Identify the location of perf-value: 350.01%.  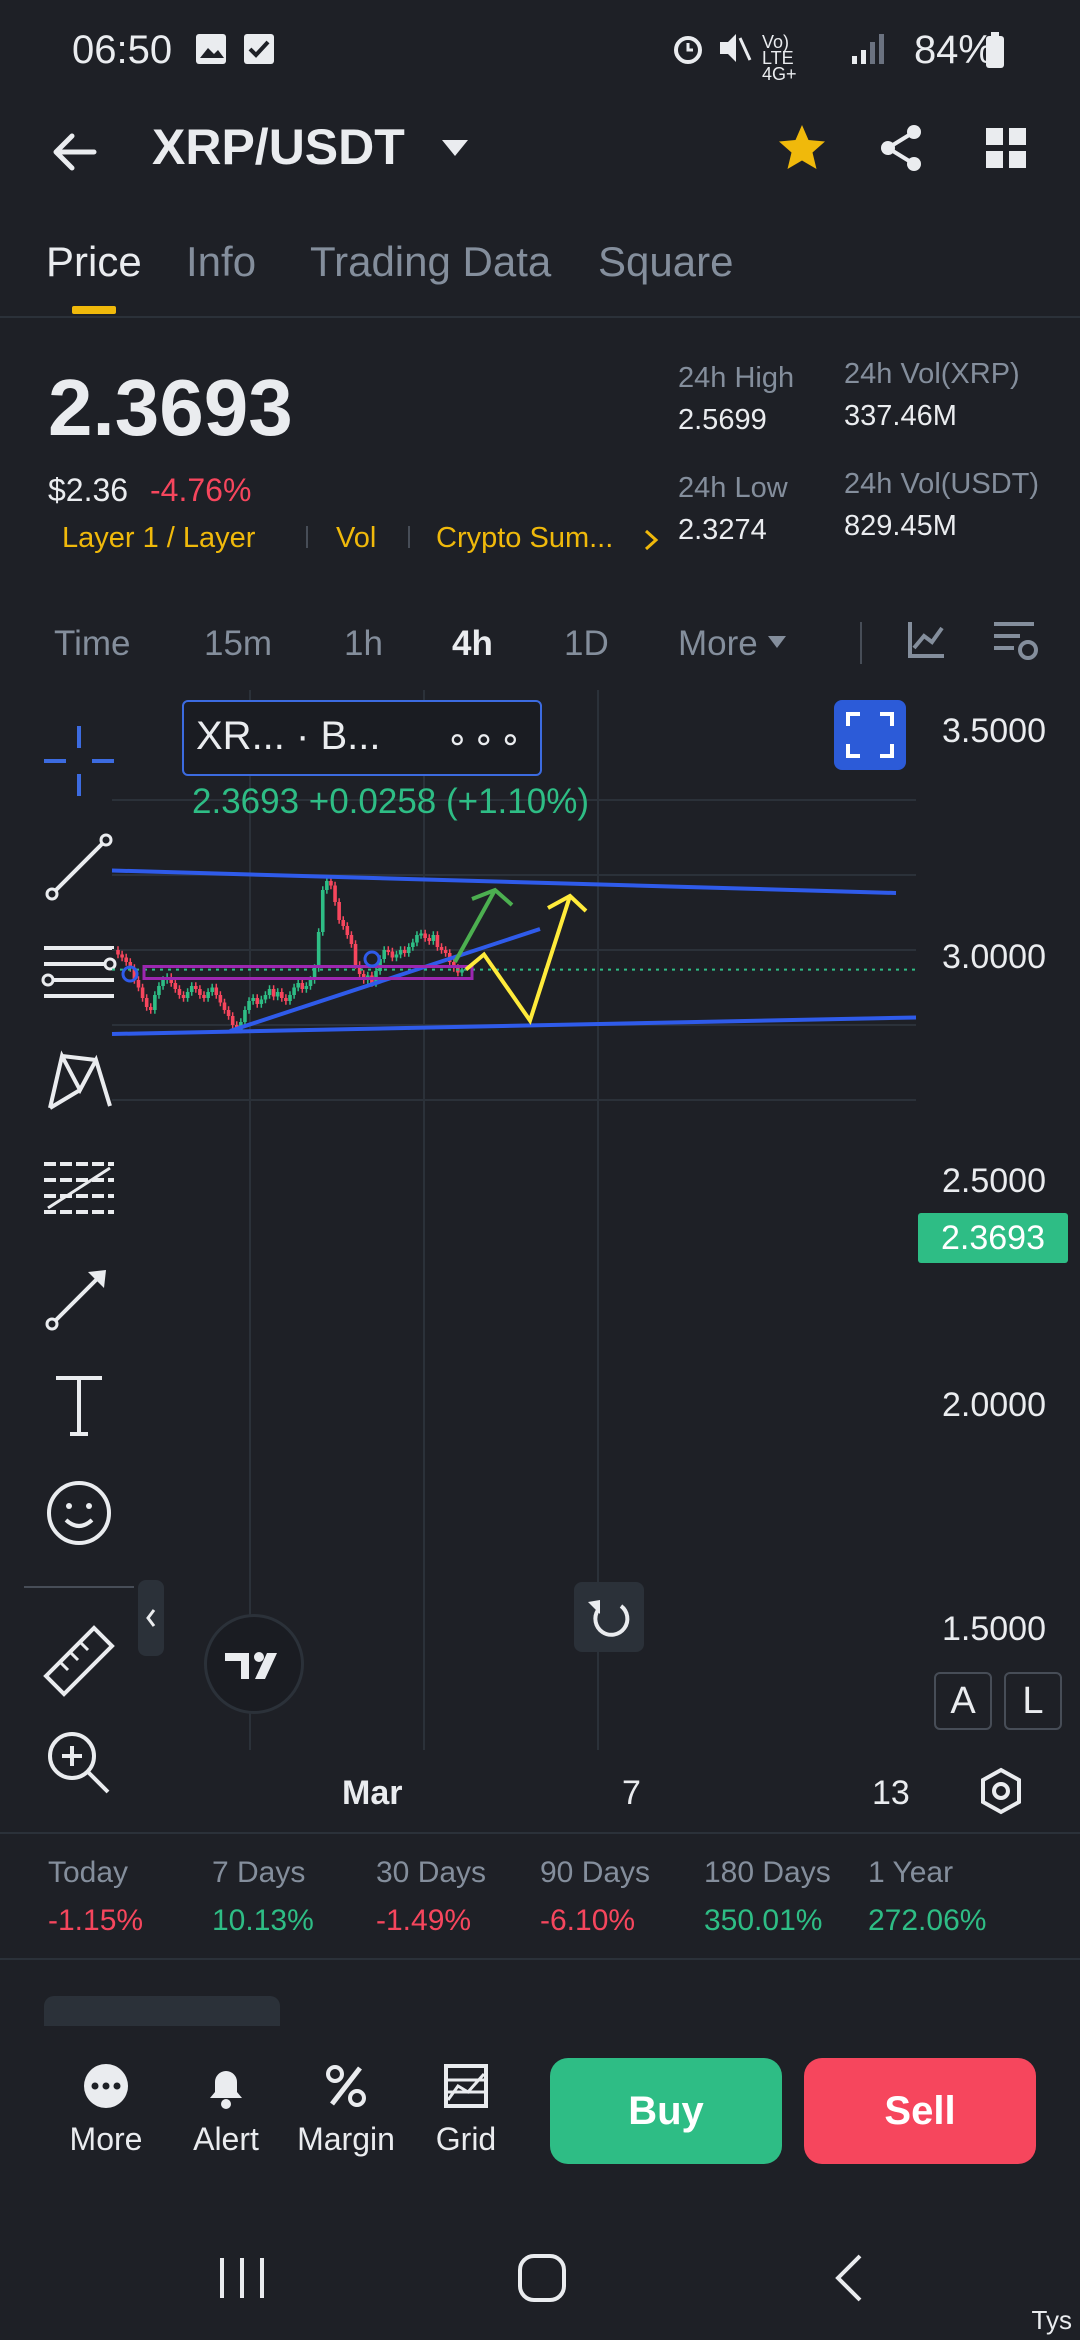
(763, 1920).